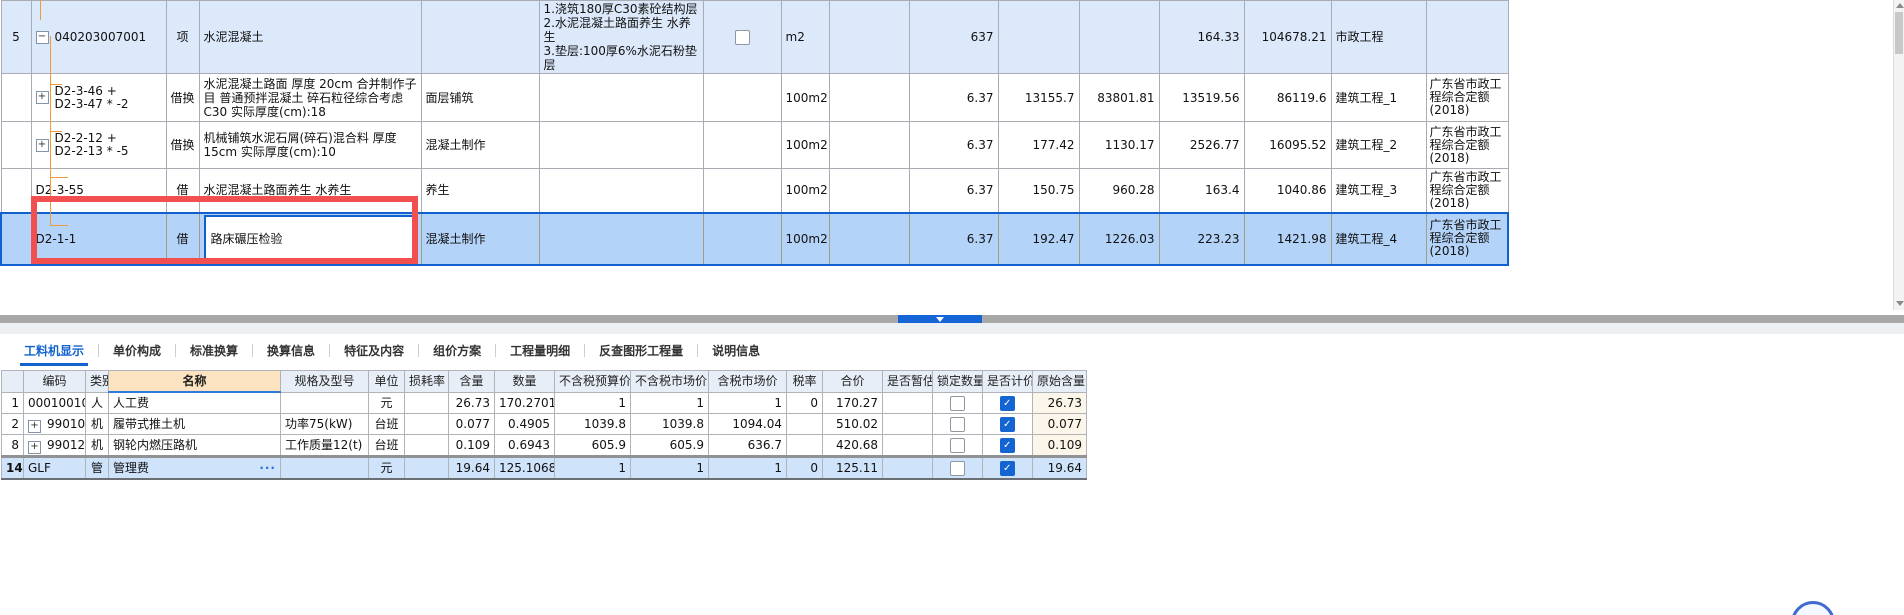 This screenshot has width=1904, height=615. I want to click on header-category: 类别, so click(97, 381).